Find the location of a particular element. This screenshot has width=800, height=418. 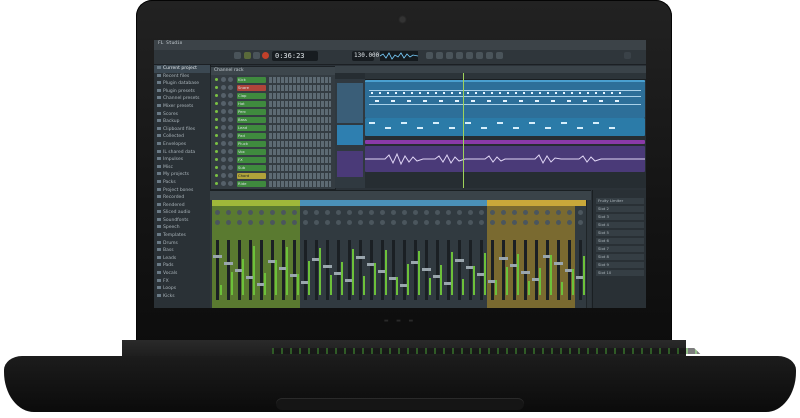

browser-item: Speech is located at coordinates (182, 228).